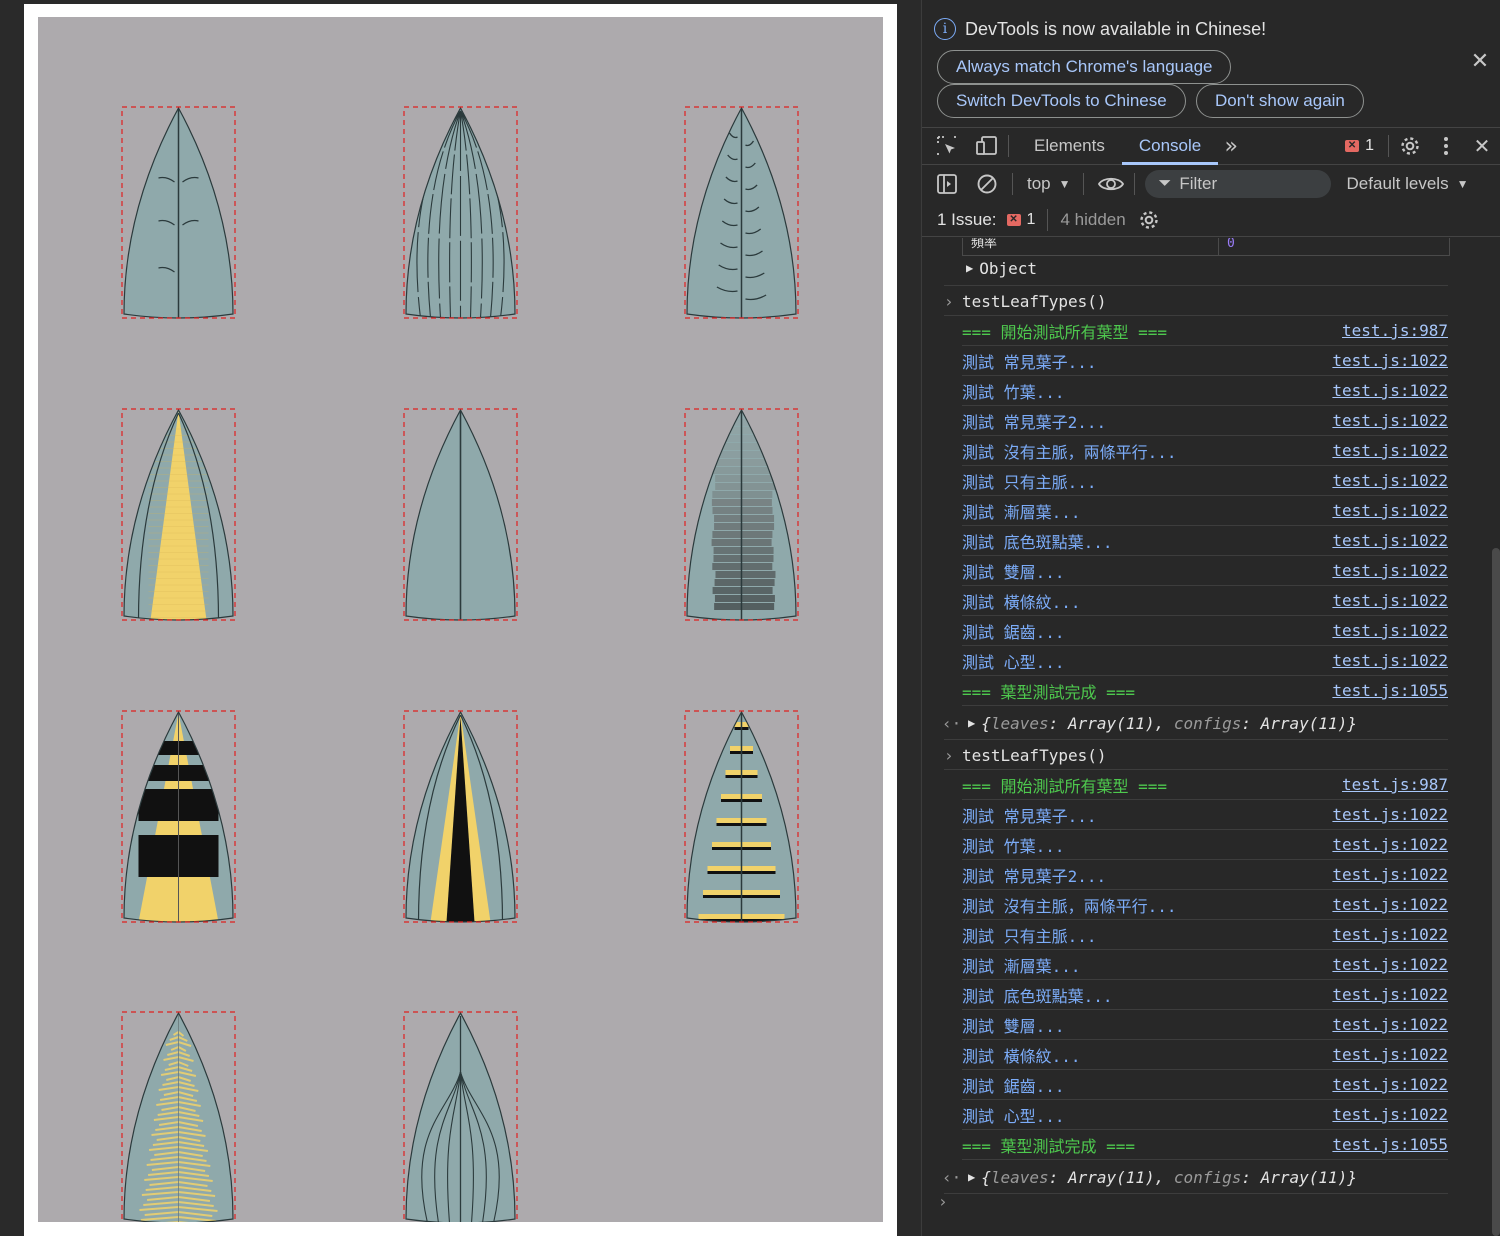 This screenshot has height=1236, width=1500. I want to click on issues-label: 1 Issue:, so click(967, 220).